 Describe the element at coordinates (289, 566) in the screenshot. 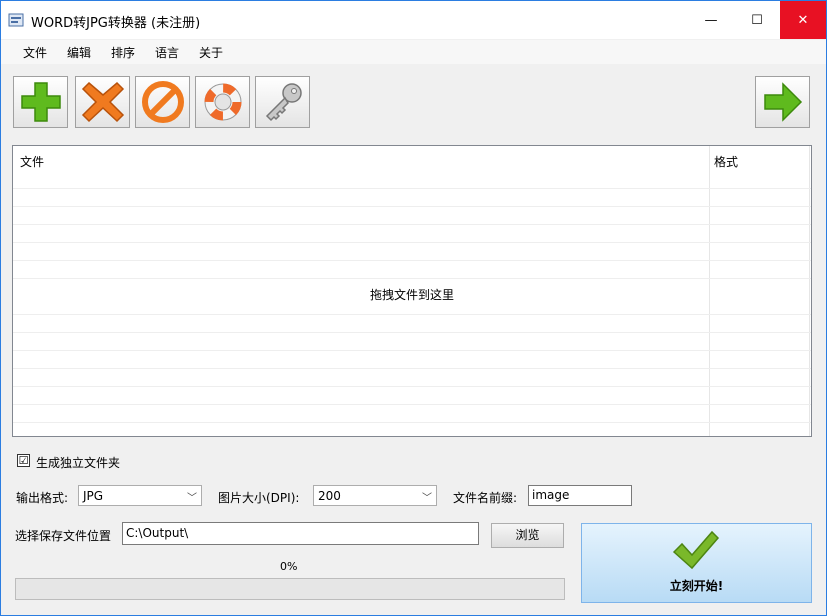

I see `progress-percent: 0%` at that location.